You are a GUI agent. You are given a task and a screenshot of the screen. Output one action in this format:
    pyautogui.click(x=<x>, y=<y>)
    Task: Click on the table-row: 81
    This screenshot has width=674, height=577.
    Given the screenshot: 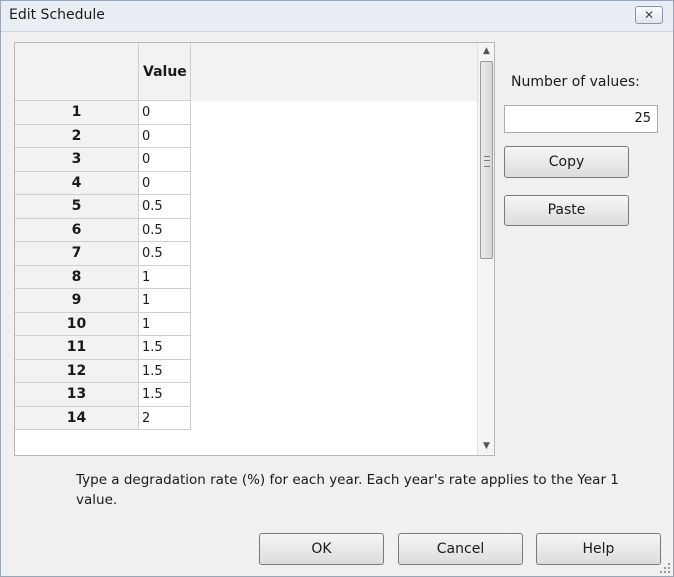 What is the action you would take?
    pyautogui.click(x=103, y=277)
    